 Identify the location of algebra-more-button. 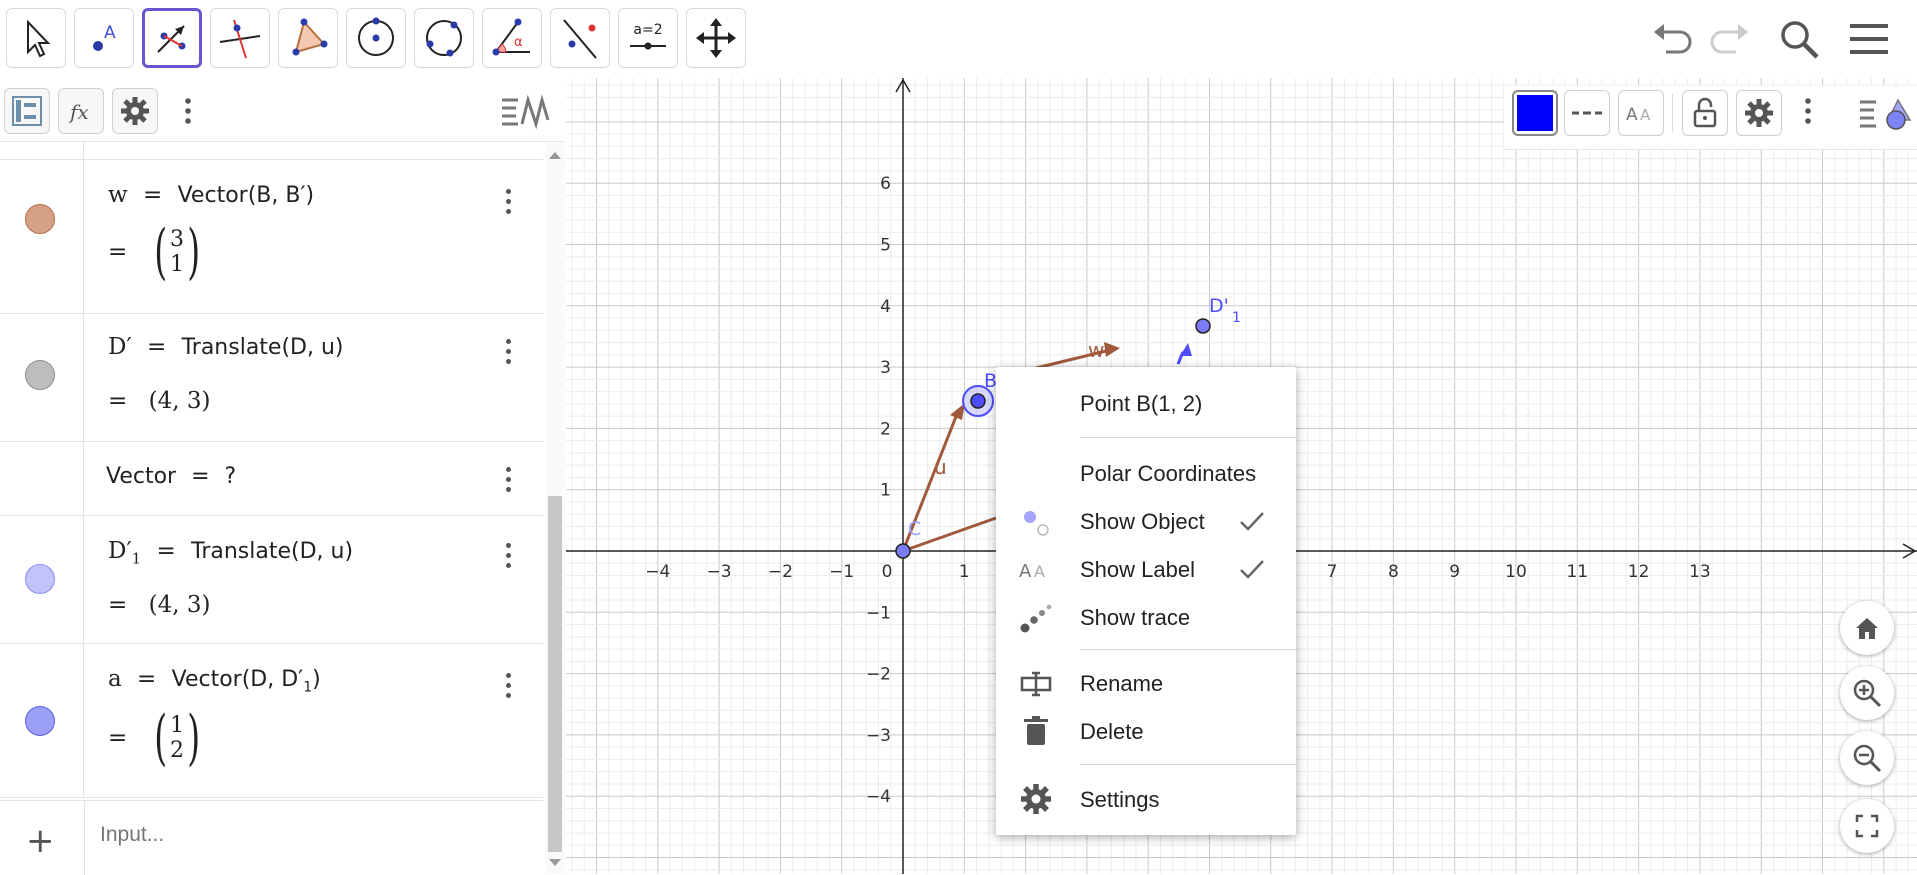
(188, 111).